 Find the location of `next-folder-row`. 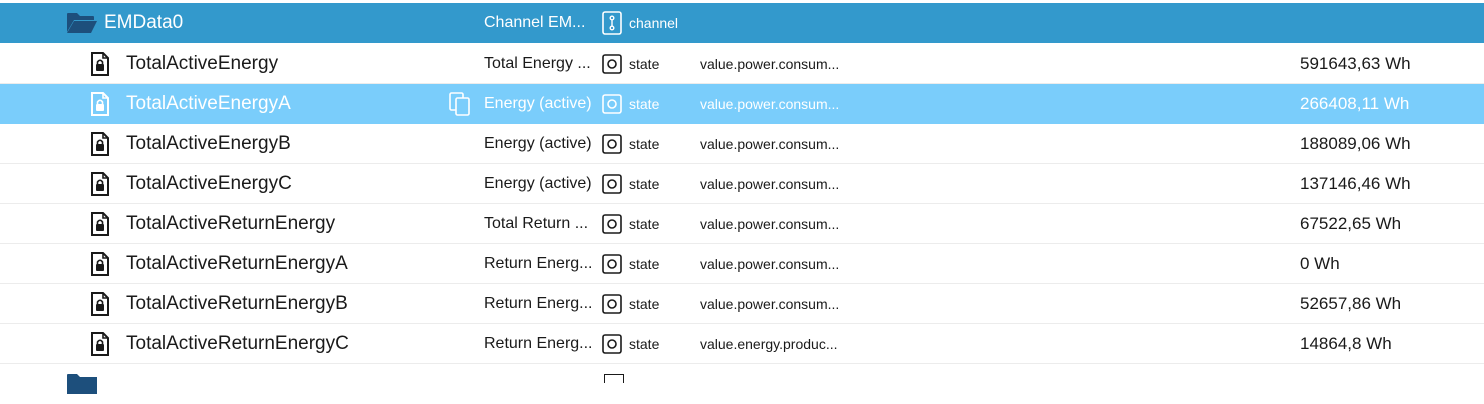

next-folder-row is located at coordinates (742, 384).